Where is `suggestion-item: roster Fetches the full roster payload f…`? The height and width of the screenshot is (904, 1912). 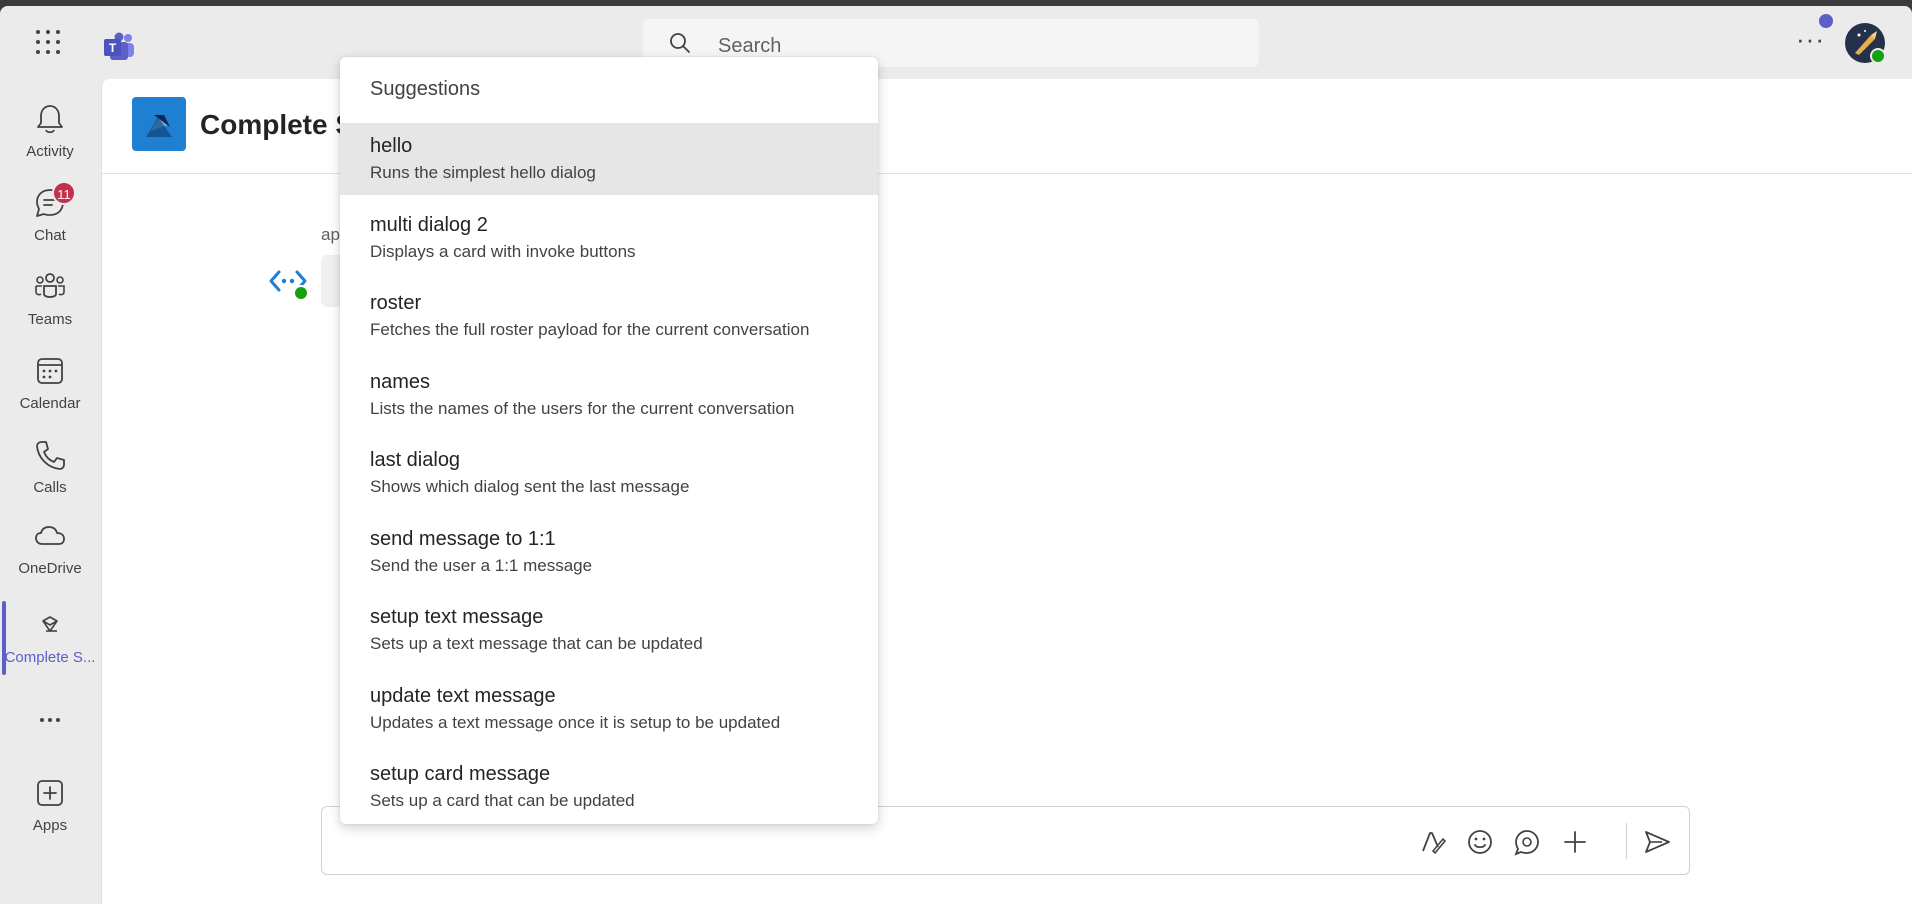
suggestion-item: roster Fetches the full roster payload f… is located at coordinates (609, 316).